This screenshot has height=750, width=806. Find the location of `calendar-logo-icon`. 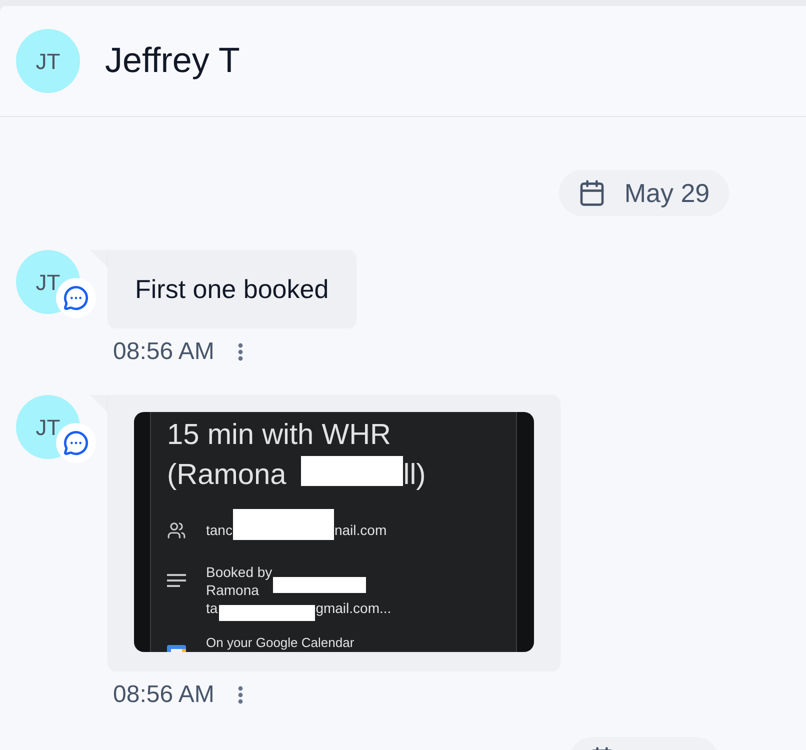

calendar-logo-icon is located at coordinates (176, 648).